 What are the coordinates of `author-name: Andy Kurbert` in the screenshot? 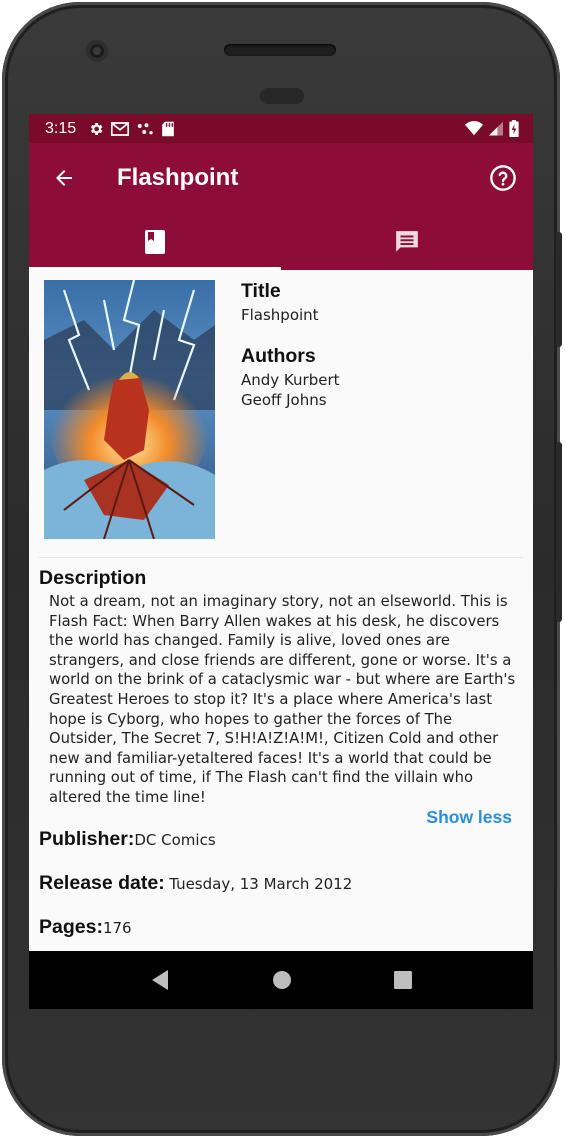 It's located at (290, 380).